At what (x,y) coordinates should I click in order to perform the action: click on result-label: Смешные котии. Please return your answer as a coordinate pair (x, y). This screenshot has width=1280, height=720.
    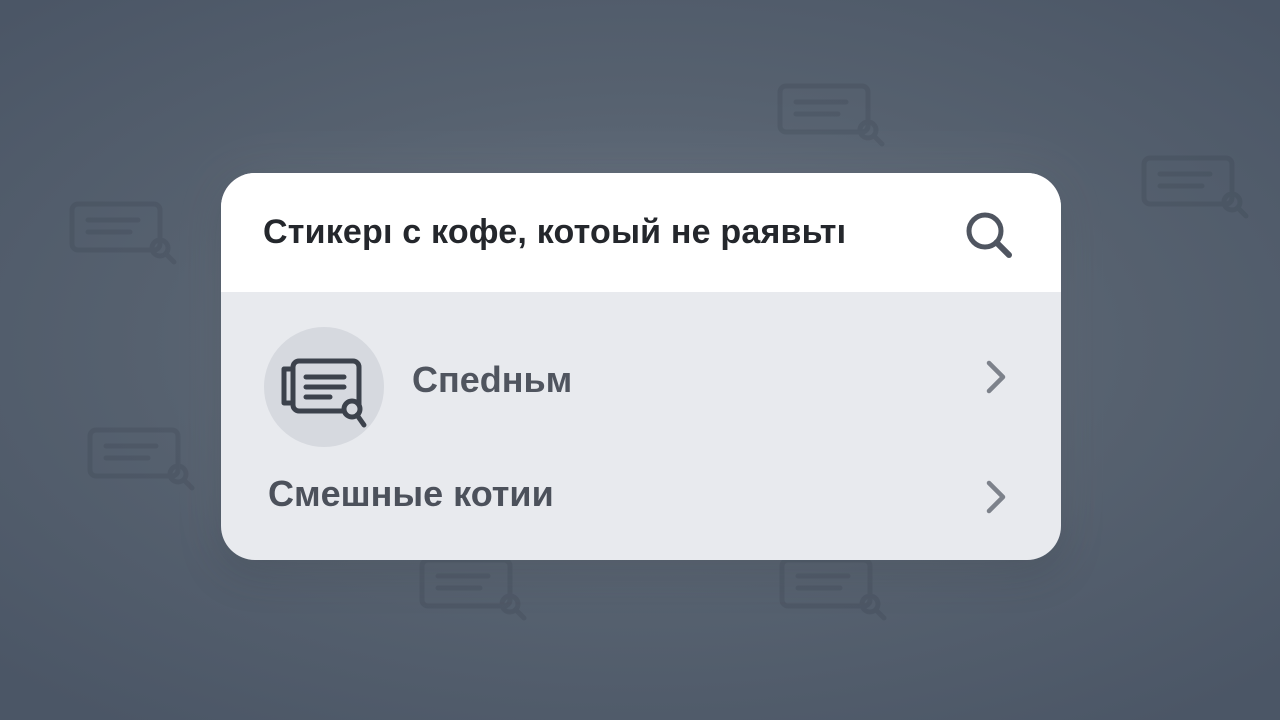
    Looking at the image, I should click on (411, 493).